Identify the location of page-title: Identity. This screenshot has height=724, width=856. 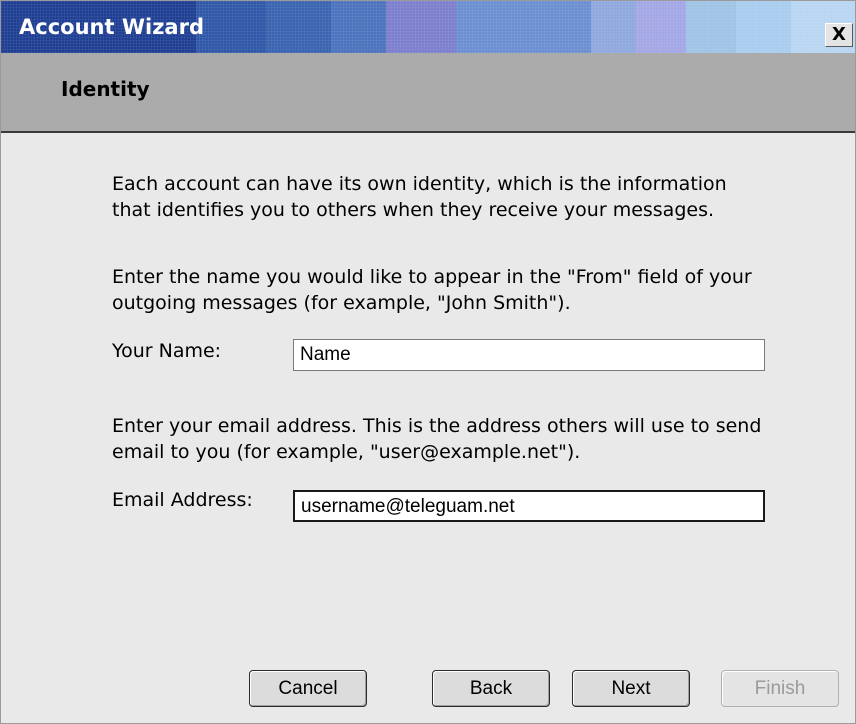
(105, 89).